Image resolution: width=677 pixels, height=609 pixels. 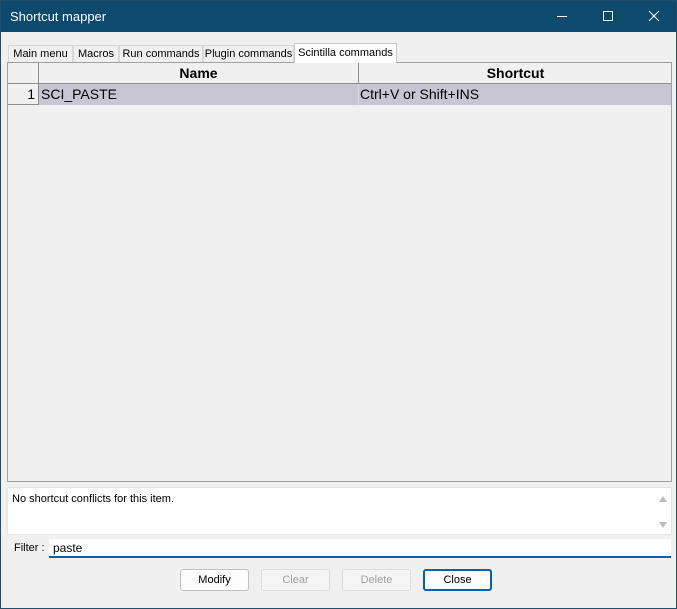 What do you see at coordinates (23, 73) in the screenshot?
I see `row-number-header` at bounding box center [23, 73].